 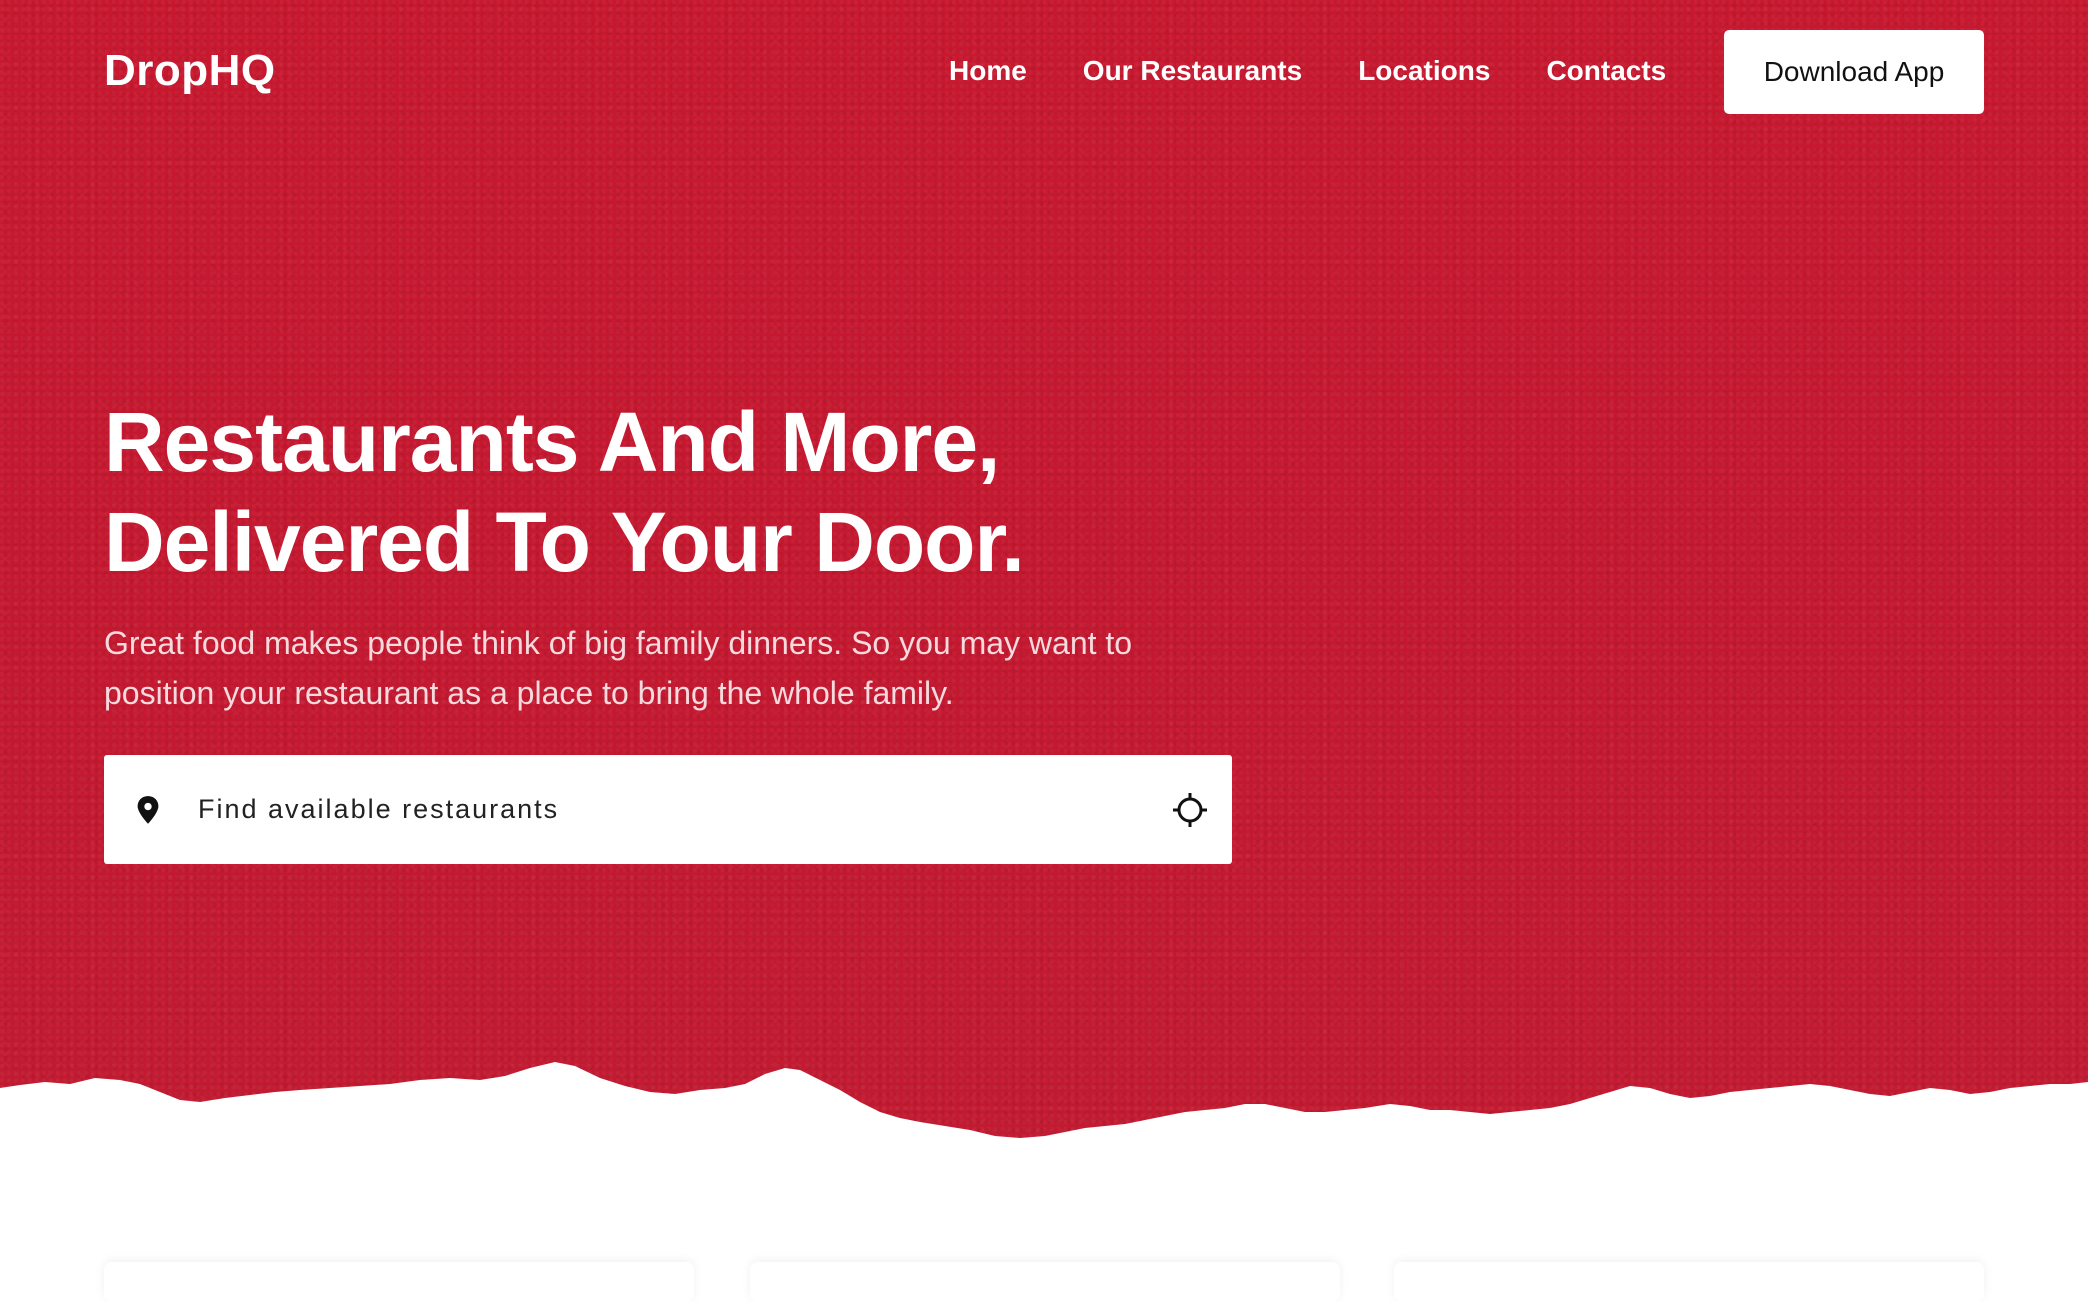 I want to click on restaurant-search-box, so click(x=668, y=809).